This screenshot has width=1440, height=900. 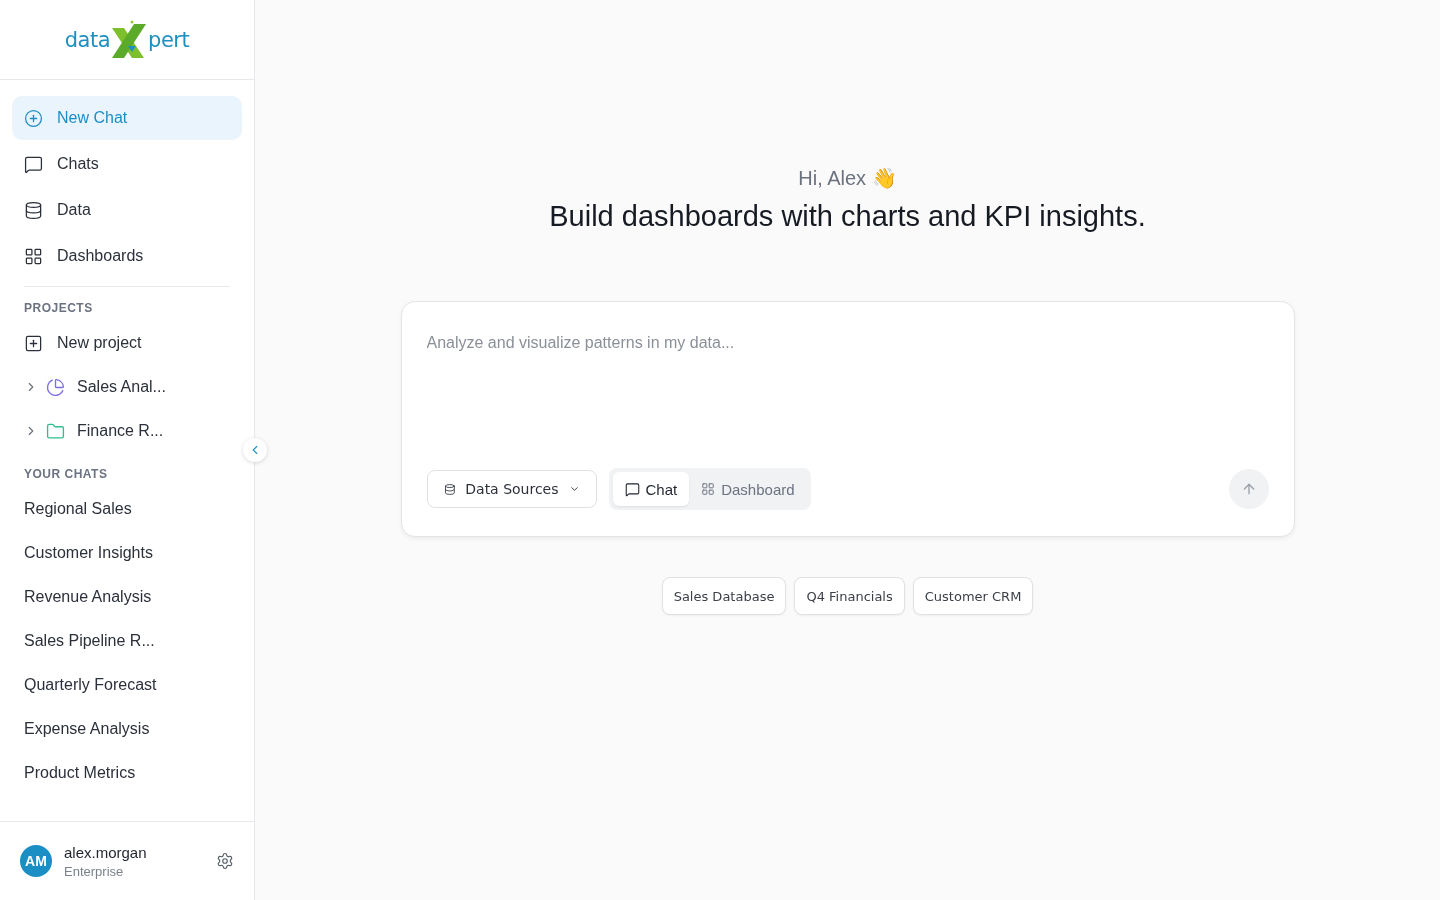 I want to click on chat-item: Expense Analysis, so click(x=127, y=729).